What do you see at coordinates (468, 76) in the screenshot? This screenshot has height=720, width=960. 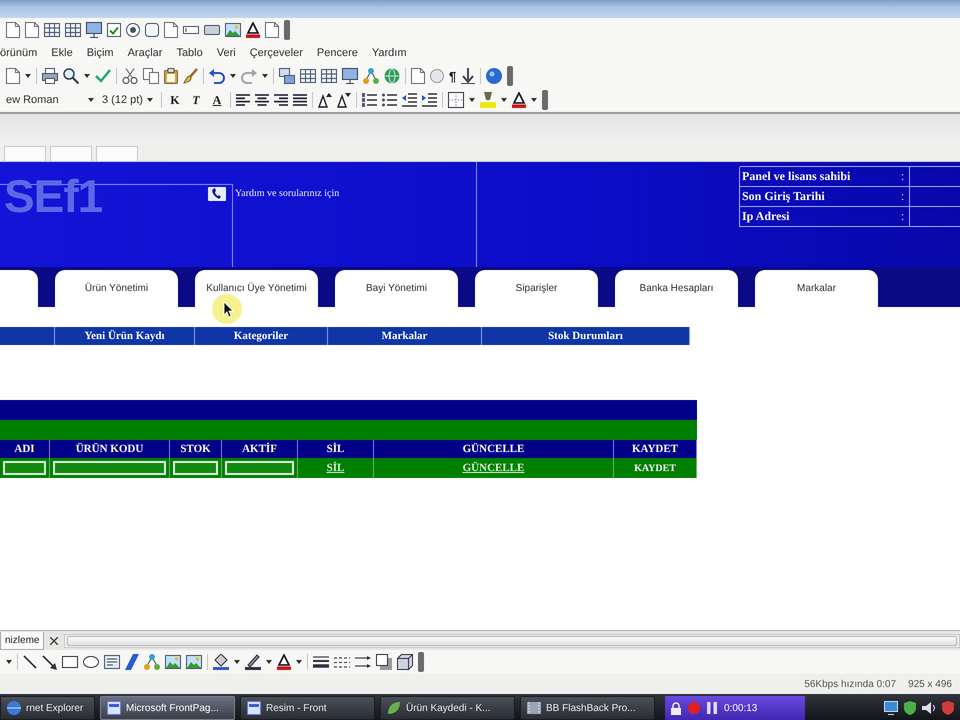 I see `down-arrow-icon` at bounding box center [468, 76].